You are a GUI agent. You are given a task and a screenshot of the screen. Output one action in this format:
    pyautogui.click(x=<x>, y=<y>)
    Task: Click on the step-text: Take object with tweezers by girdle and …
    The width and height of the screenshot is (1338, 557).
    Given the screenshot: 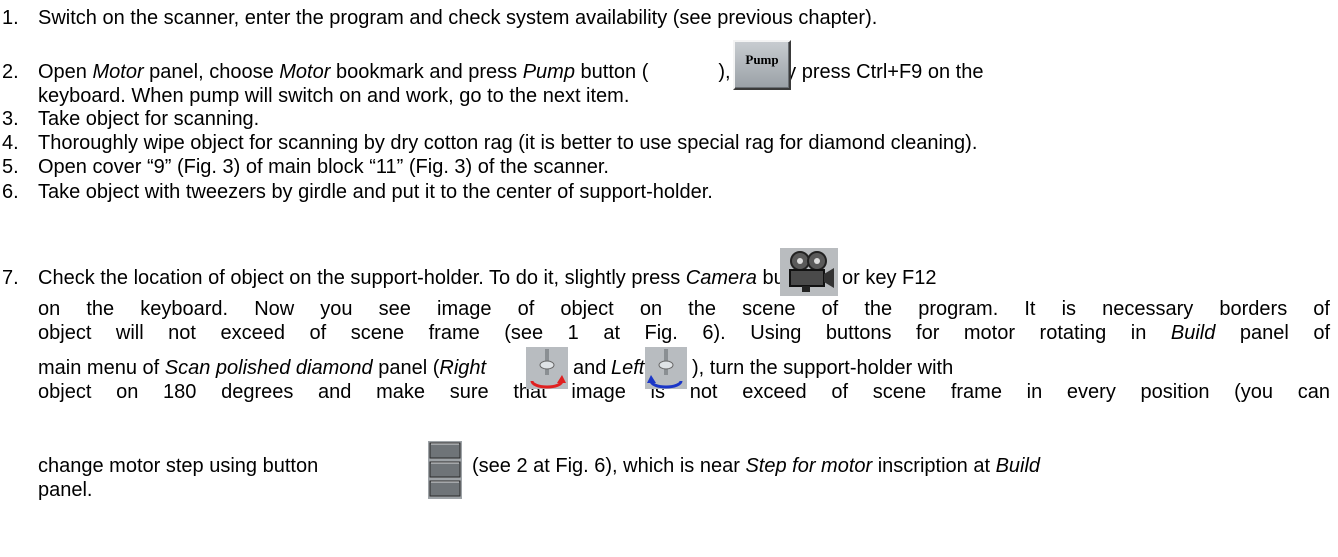 What is the action you would take?
    pyautogui.click(x=375, y=192)
    